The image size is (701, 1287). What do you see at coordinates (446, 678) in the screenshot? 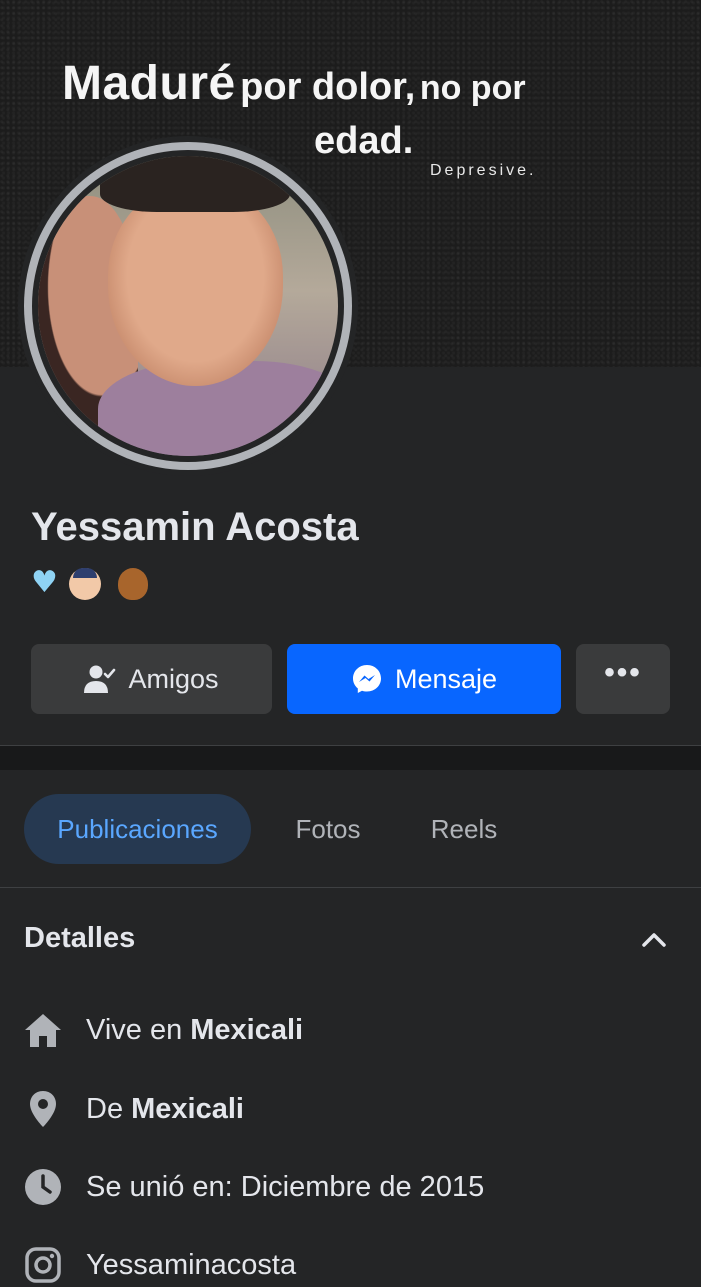
I see `message-button-label: Mensaje` at bounding box center [446, 678].